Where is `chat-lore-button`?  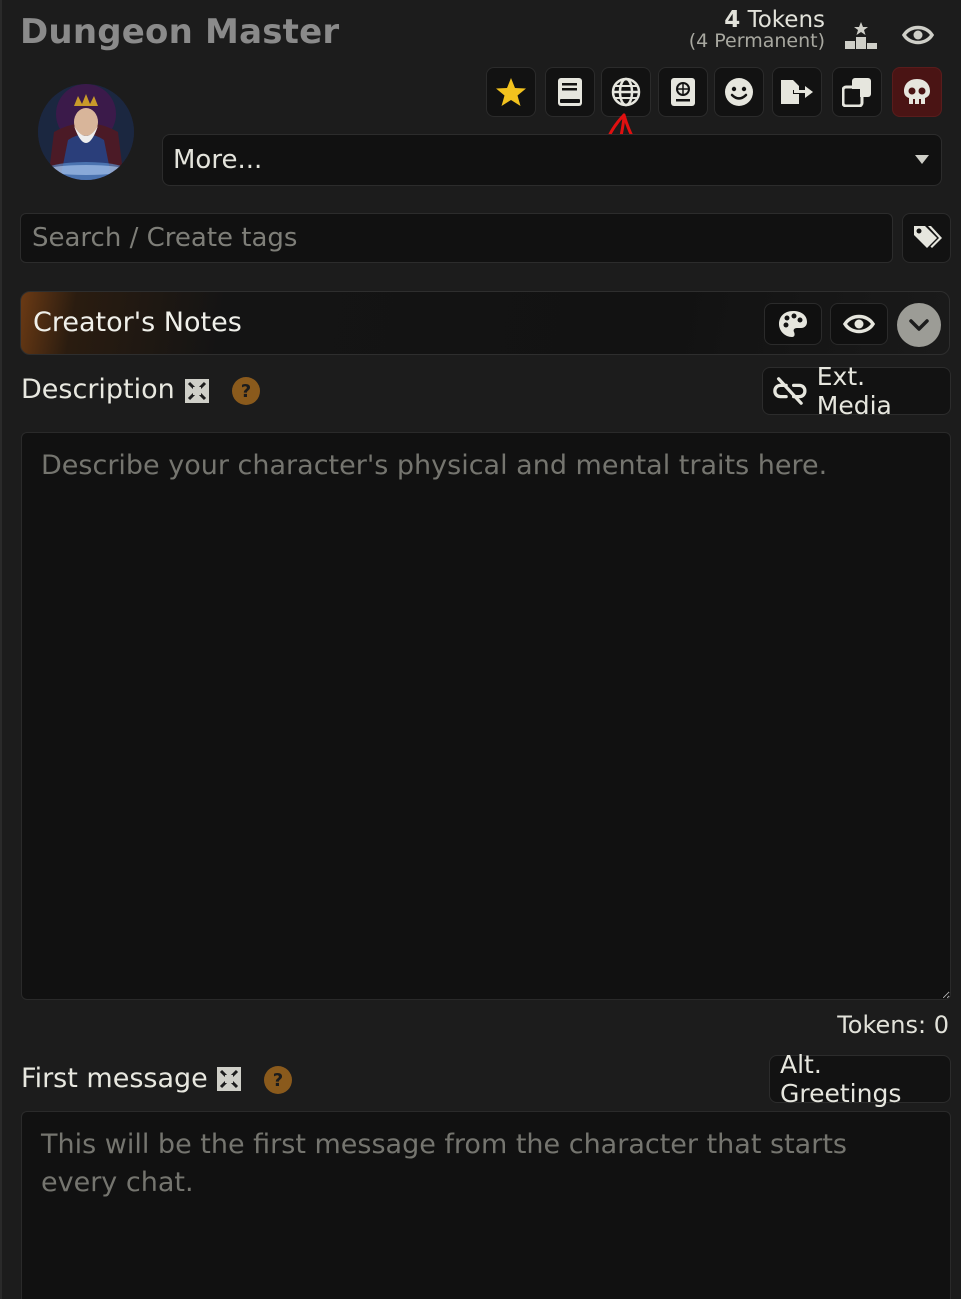
chat-lore-button is located at coordinates (683, 92).